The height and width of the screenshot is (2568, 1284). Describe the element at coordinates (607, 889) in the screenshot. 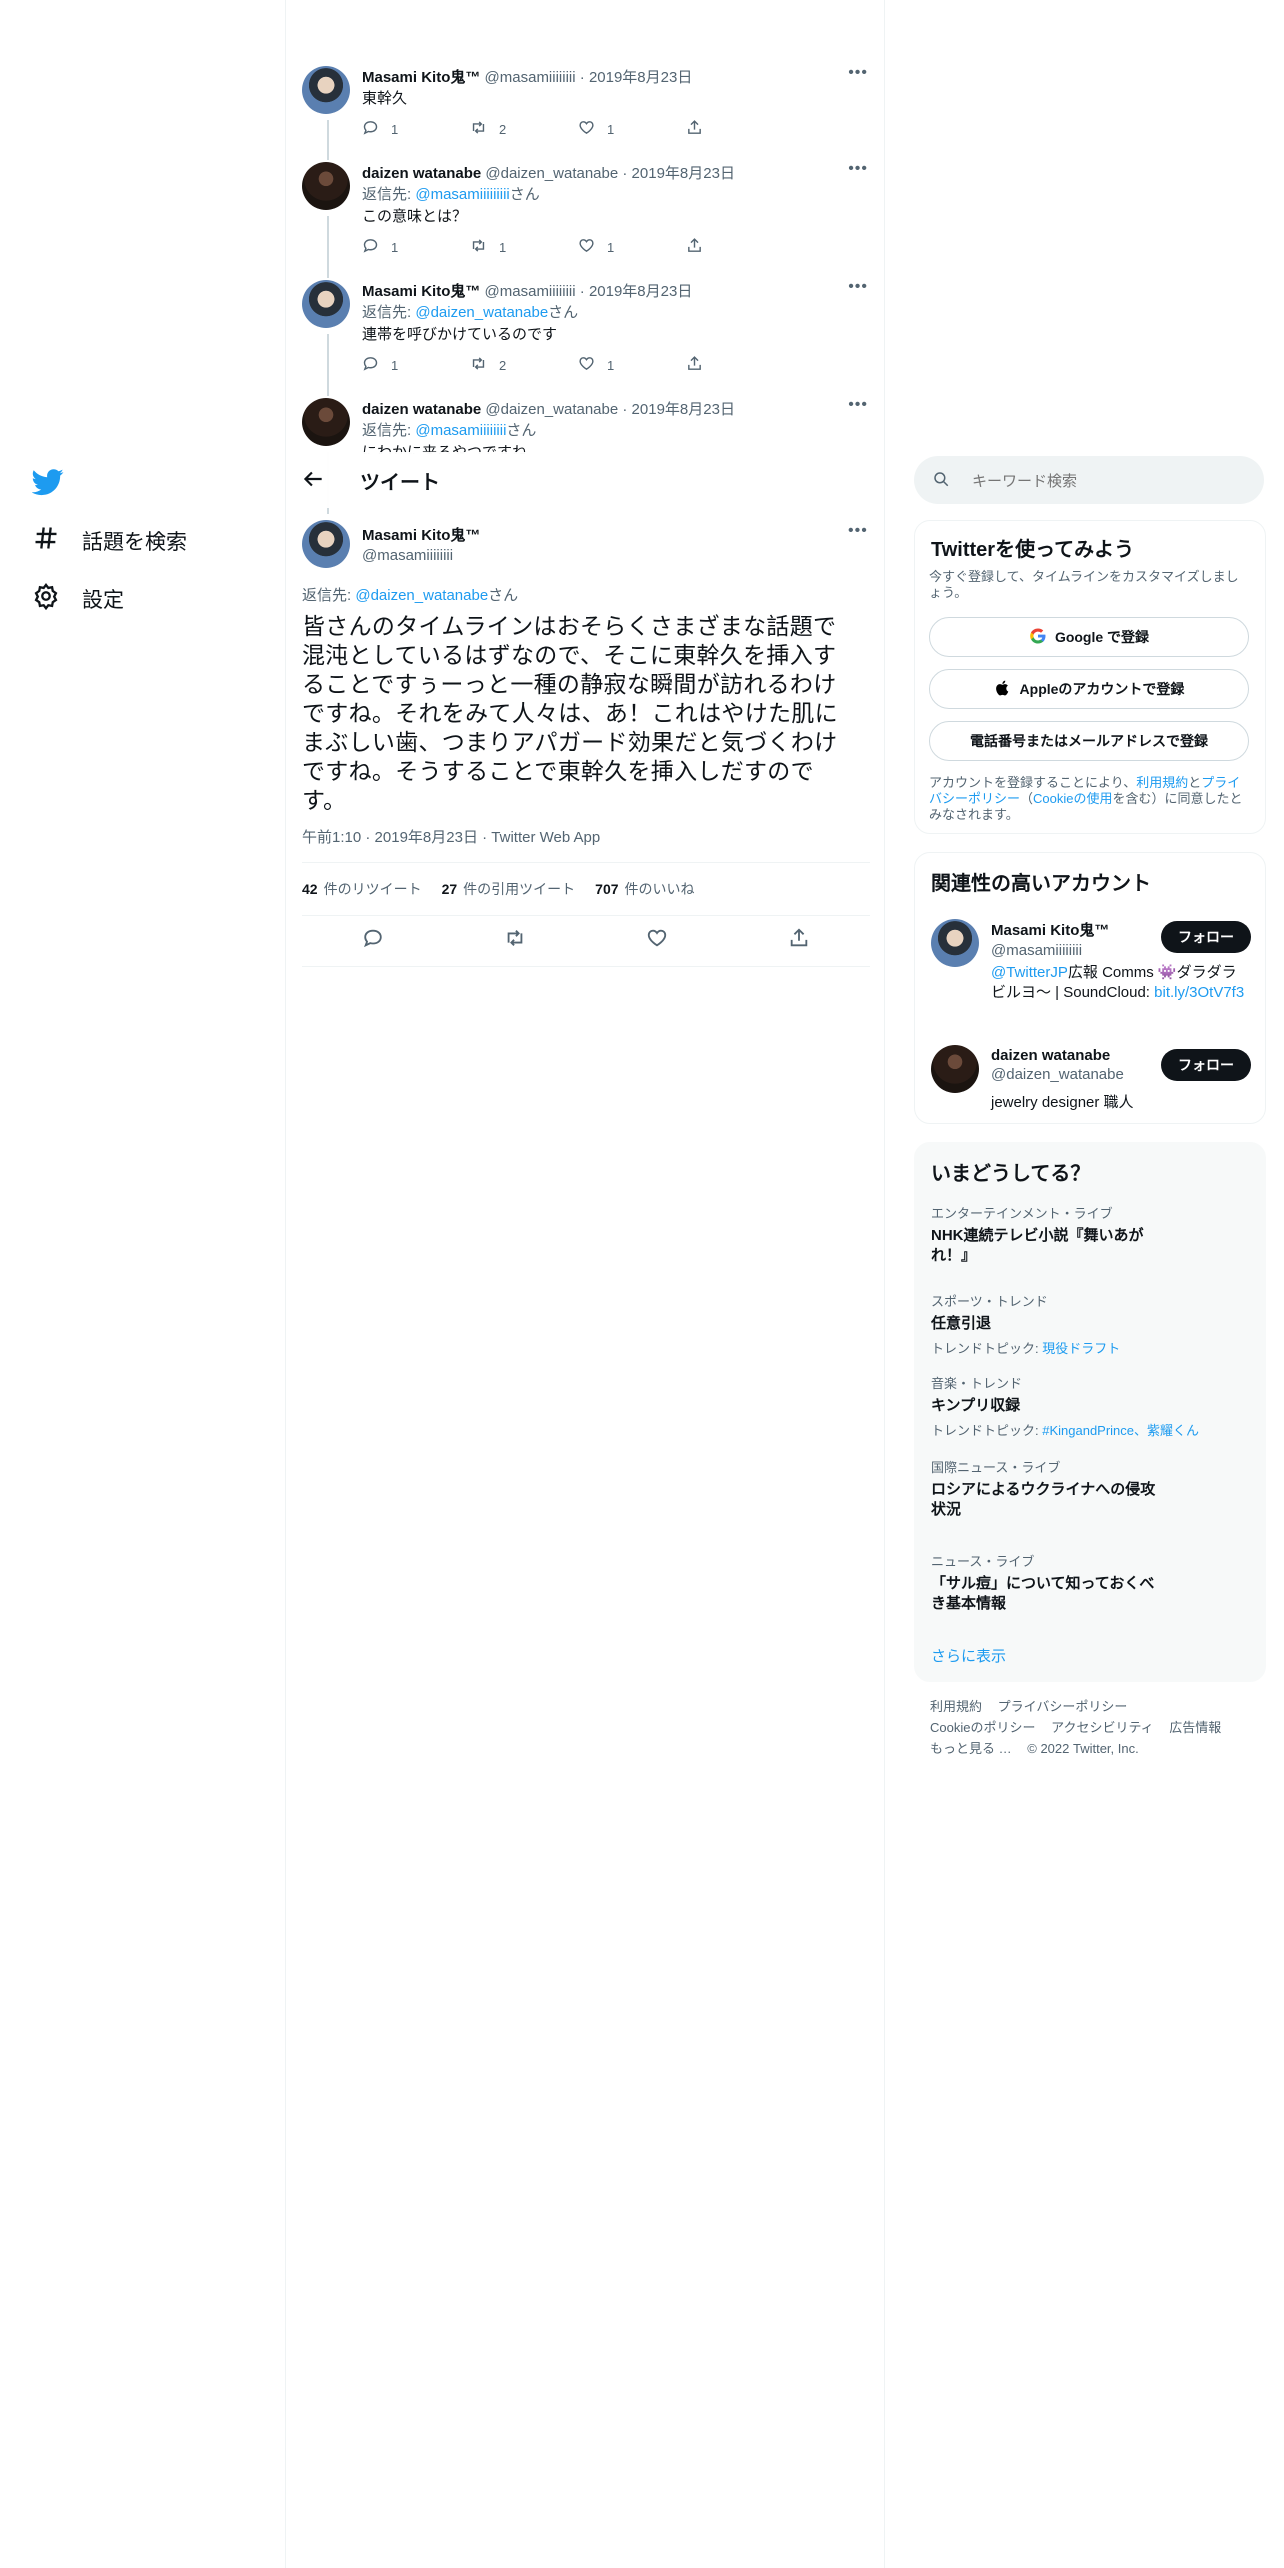

I see `like-total: 707` at that location.